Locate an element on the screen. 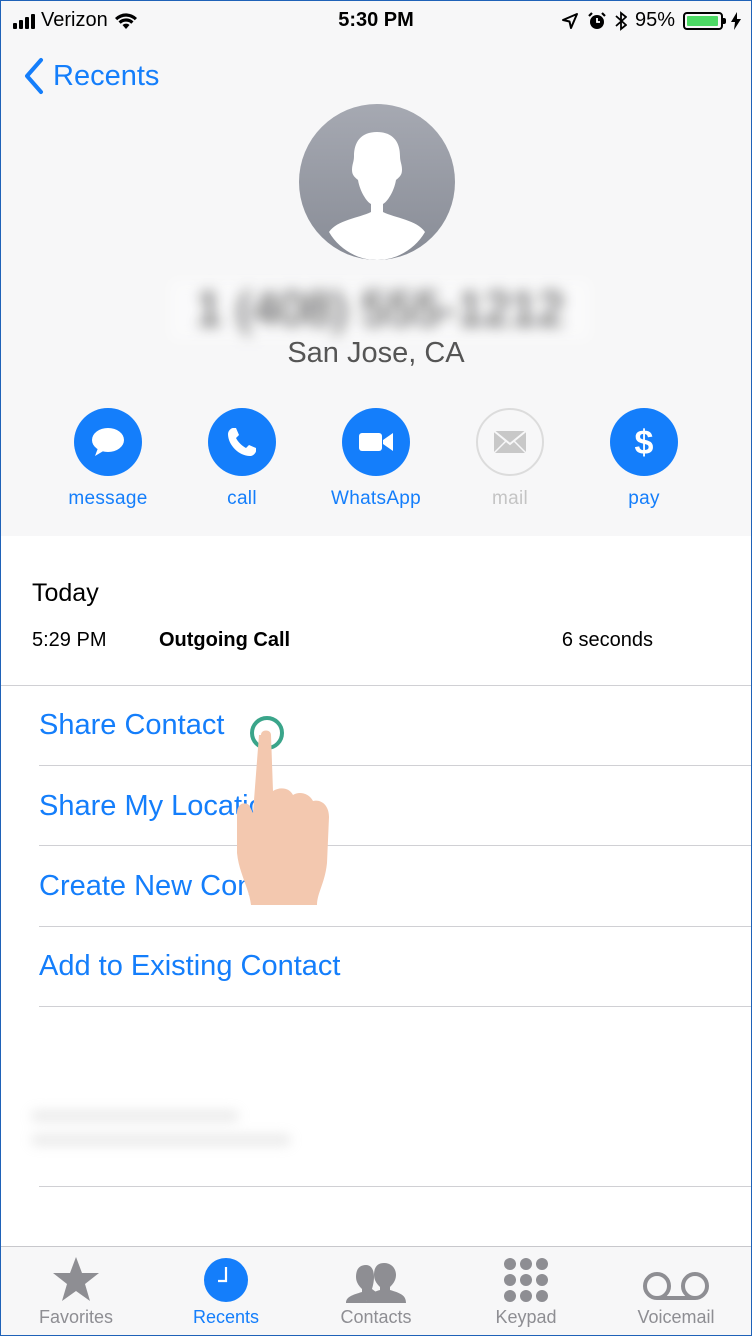  battery-icon is located at coordinates (704, 20).